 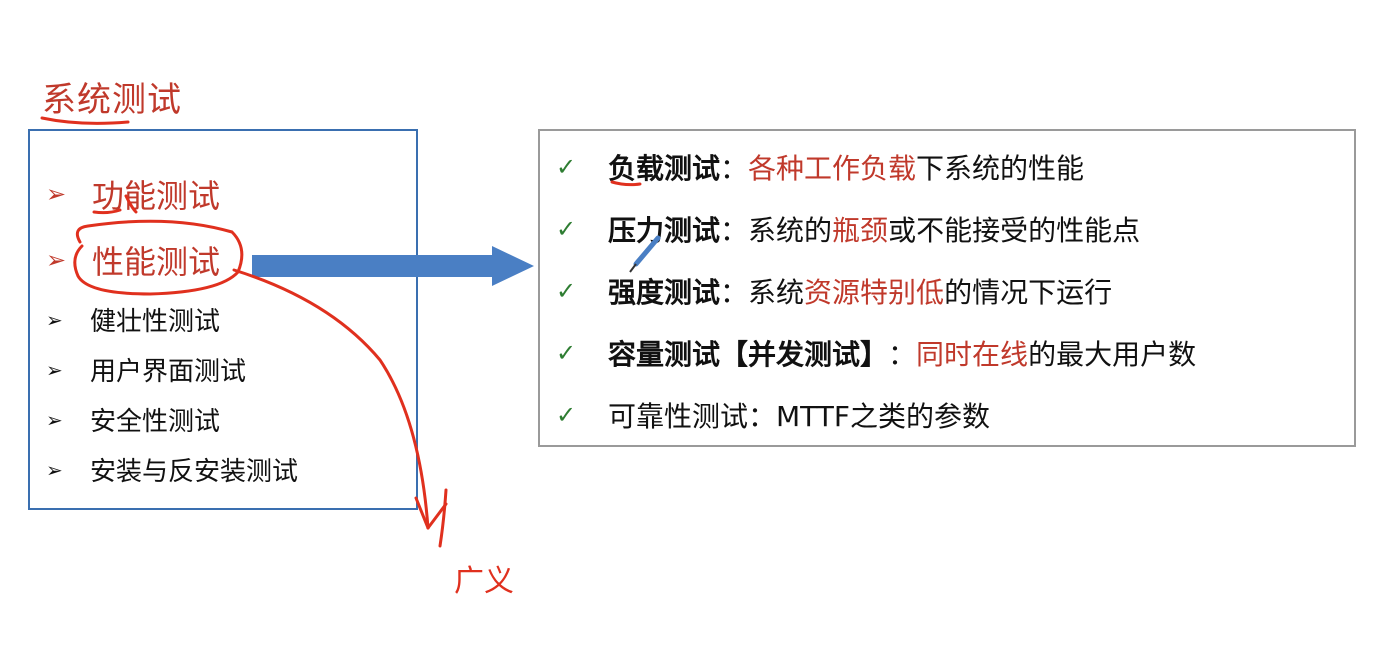 I want to click on list-item-label: 用户界面测试, so click(x=168, y=372).